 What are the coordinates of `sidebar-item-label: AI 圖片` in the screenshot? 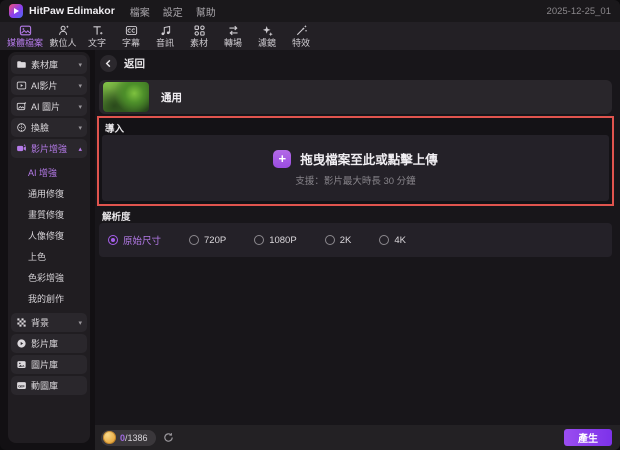 It's located at (46, 107).